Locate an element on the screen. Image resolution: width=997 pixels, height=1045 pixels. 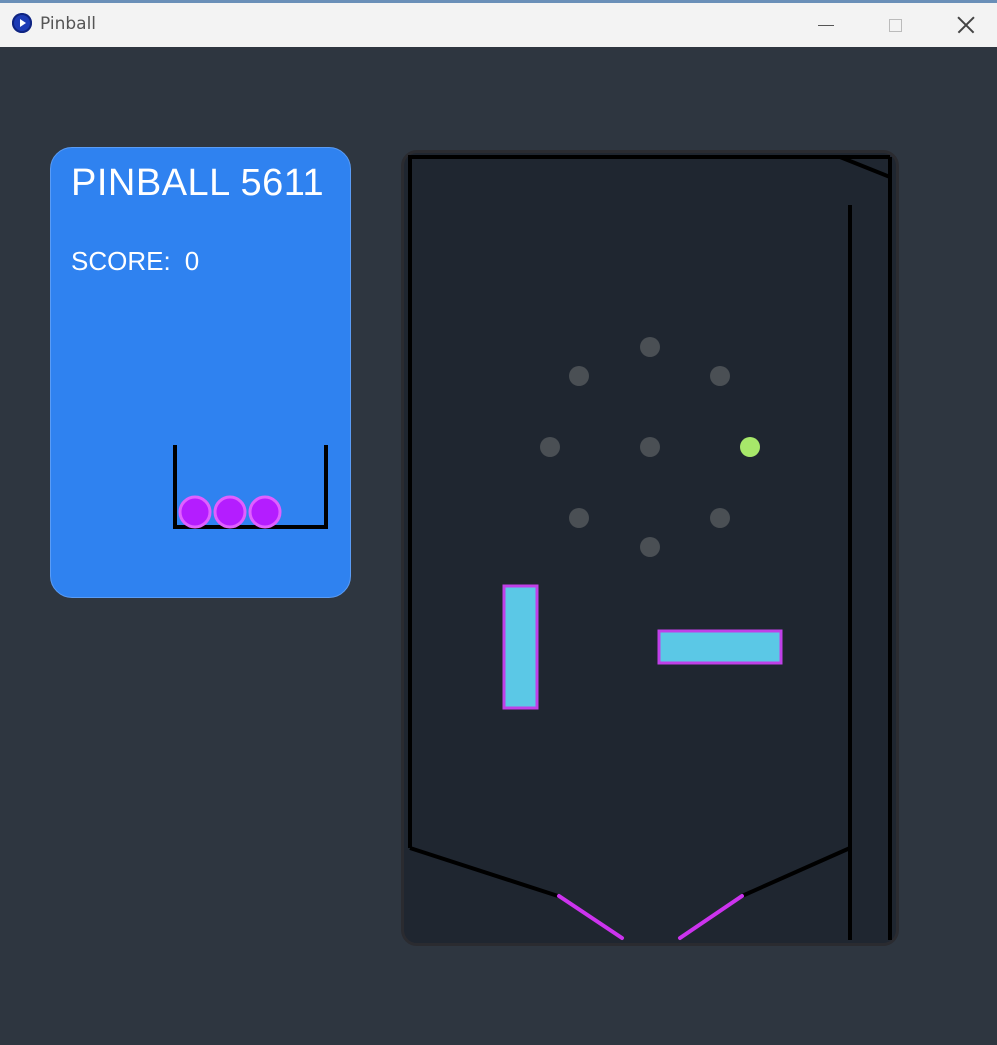
window-title: Pinball is located at coordinates (68, 24).